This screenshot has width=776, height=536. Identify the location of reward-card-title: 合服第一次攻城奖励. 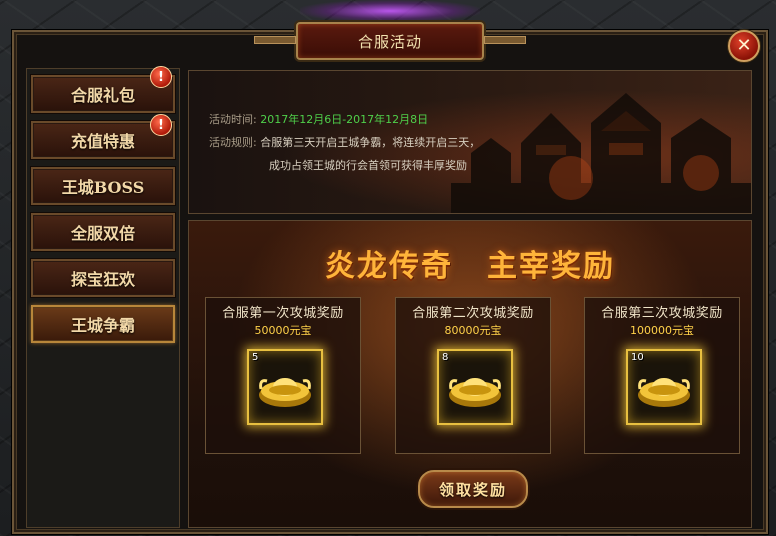
(283, 313).